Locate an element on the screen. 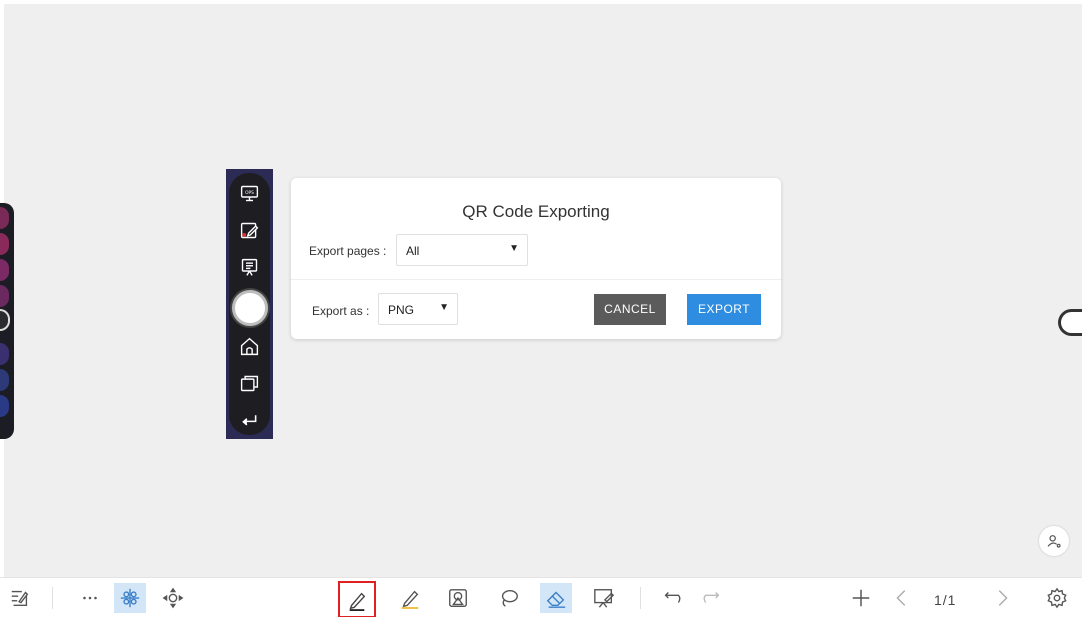  shape-icon is located at coordinates (458, 598).